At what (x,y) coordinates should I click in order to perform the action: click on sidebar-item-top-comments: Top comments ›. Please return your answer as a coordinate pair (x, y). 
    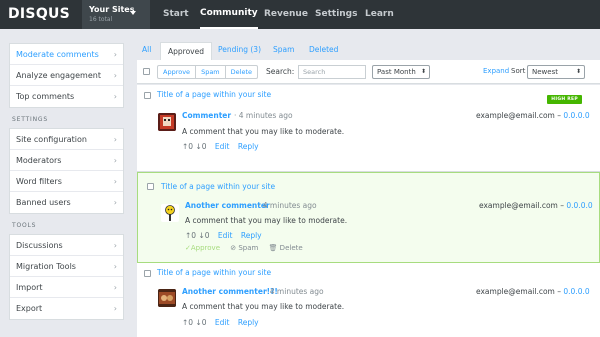
    Looking at the image, I should click on (66, 96).